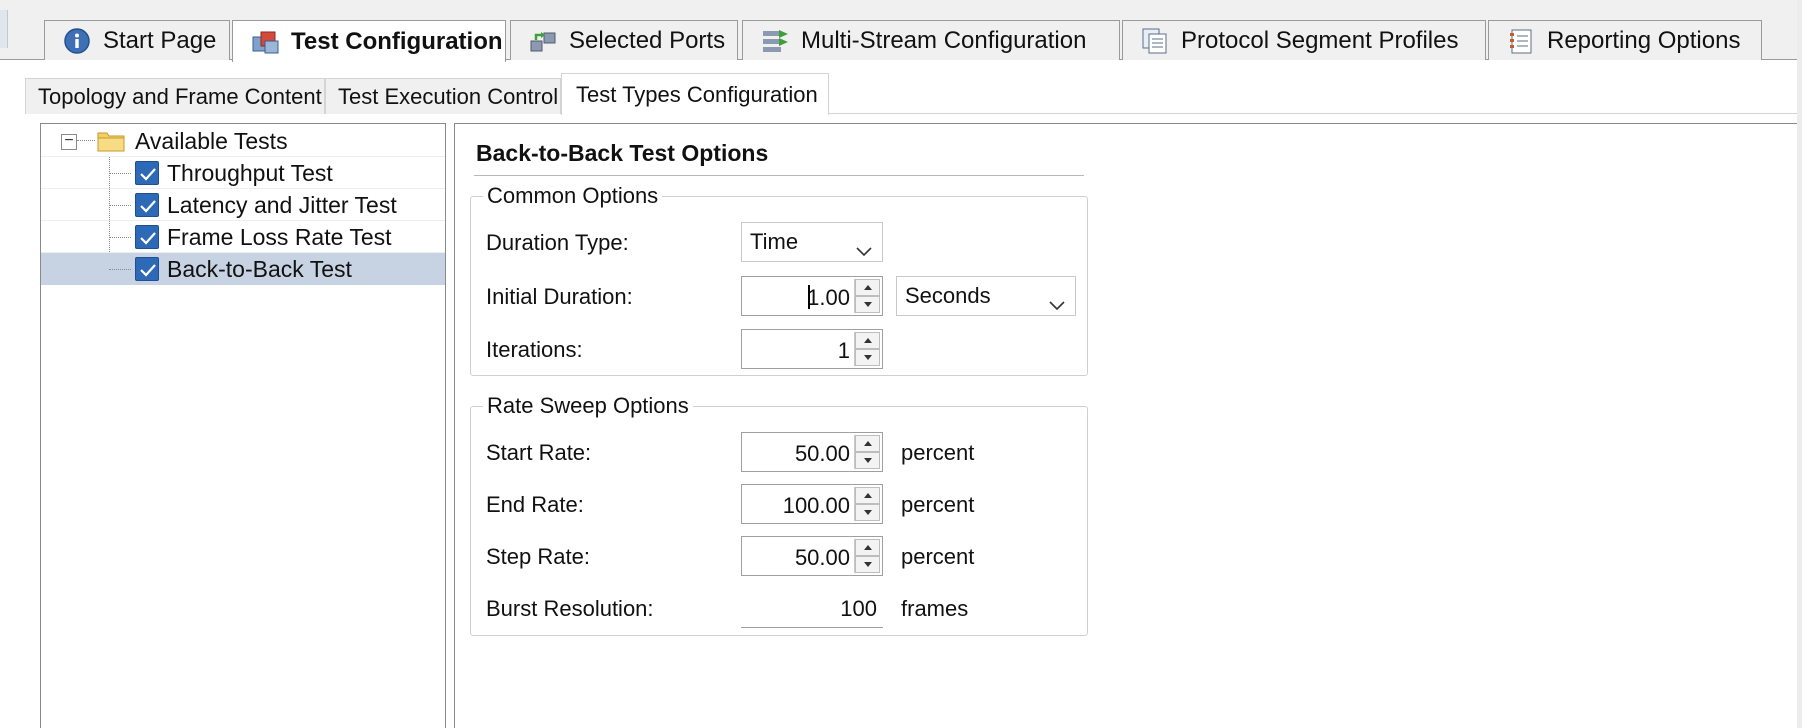 Image resolution: width=1802 pixels, height=728 pixels. Describe the element at coordinates (822, 453) in the screenshot. I see `start-rate-value: 50.00` at that location.